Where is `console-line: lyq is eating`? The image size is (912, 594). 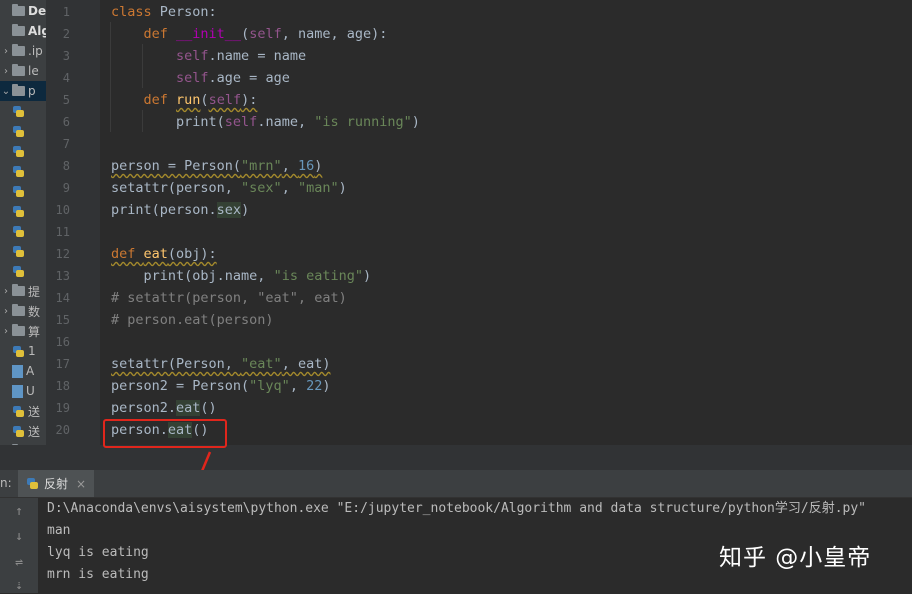 console-line: lyq is eating is located at coordinates (98, 552).